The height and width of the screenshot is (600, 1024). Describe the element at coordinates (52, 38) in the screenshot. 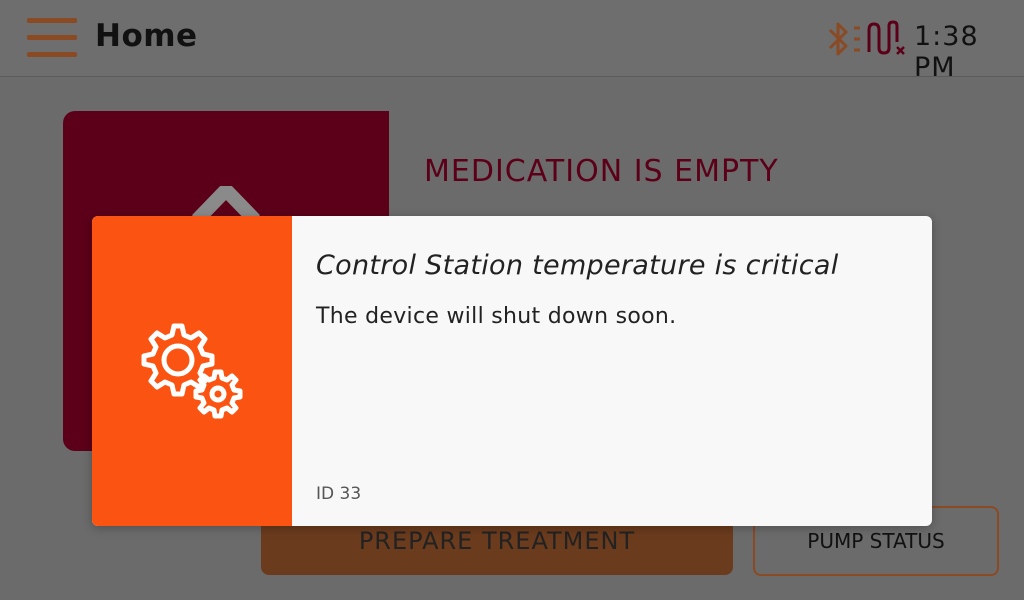

I see `hamburger-menu-icon` at that location.